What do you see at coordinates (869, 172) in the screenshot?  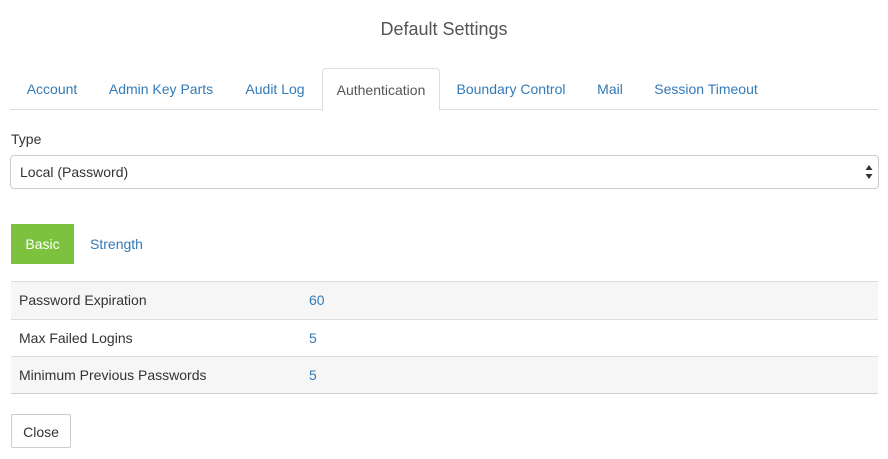 I see `select-arrows-icon` at bounding box center [869, 172].